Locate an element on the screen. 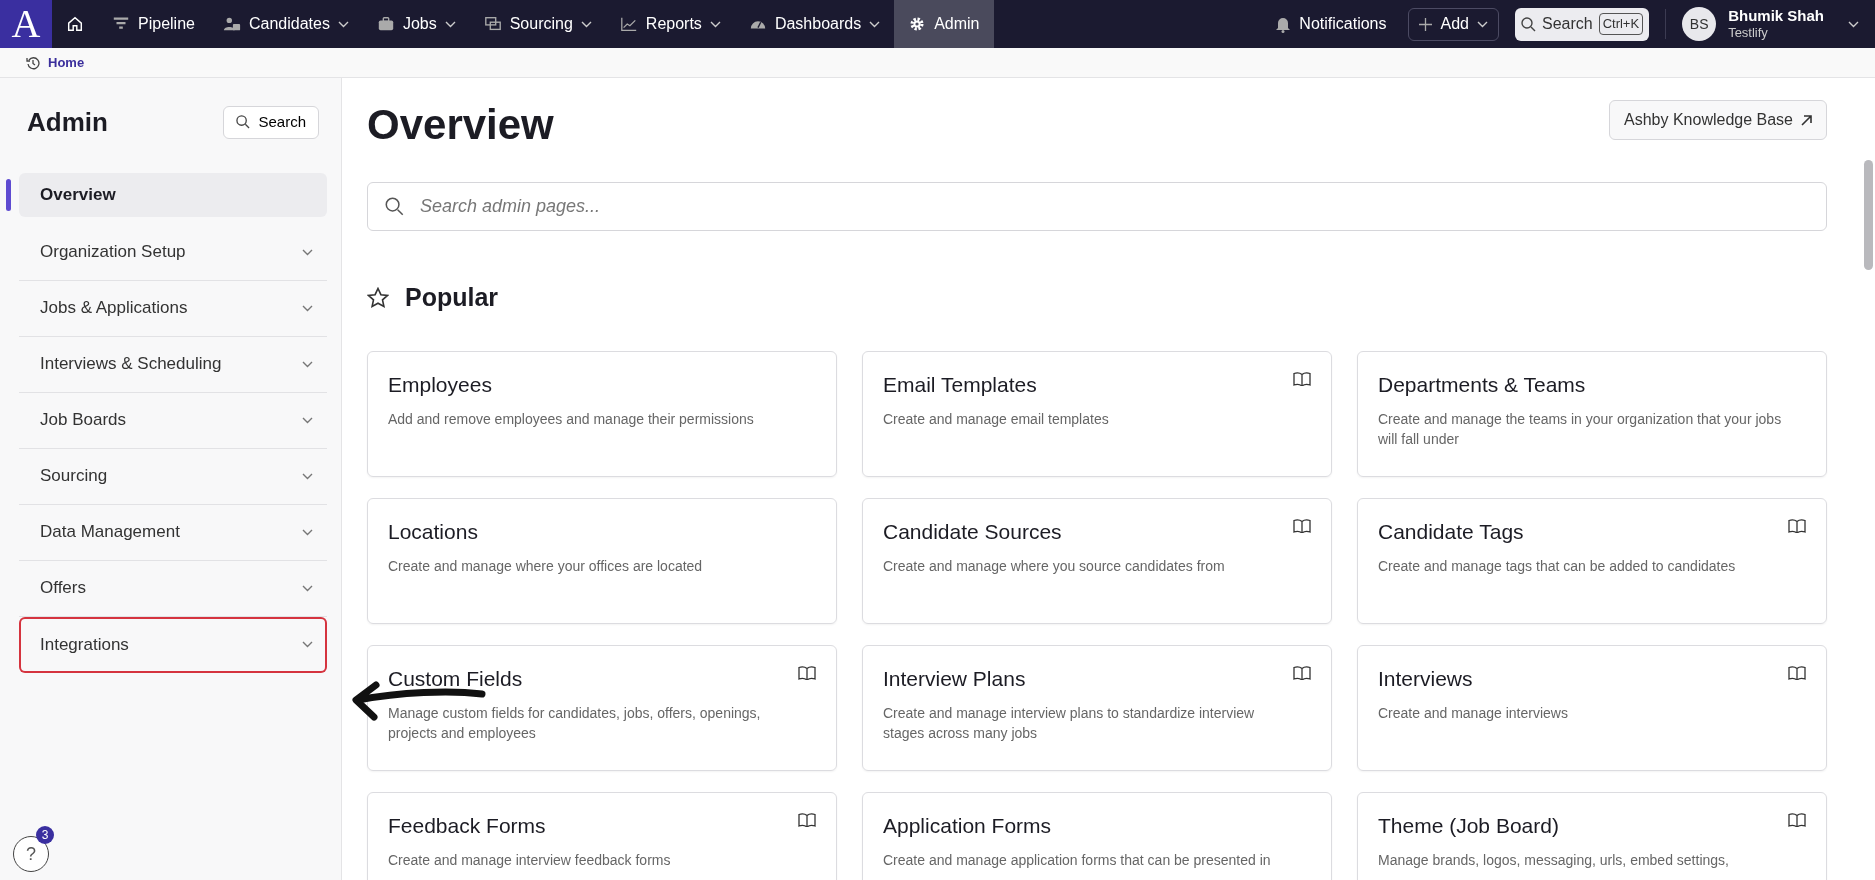 Image resolution: width=1875 pixels, height=880 pixels. search-button: Search Ctrl+K is located at coordinates (1582, 24).